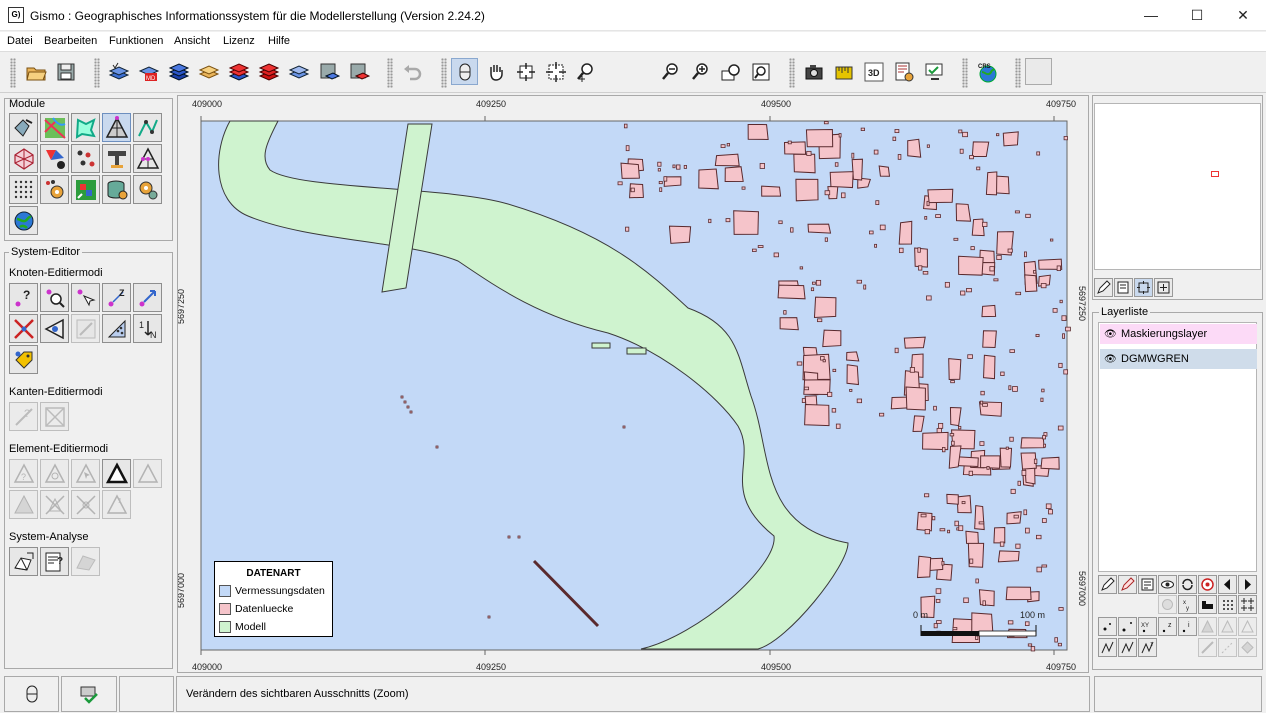 The width and height of the screenshot is (1266, 713). I want to click on module-settings-icon, so click(147, 189).